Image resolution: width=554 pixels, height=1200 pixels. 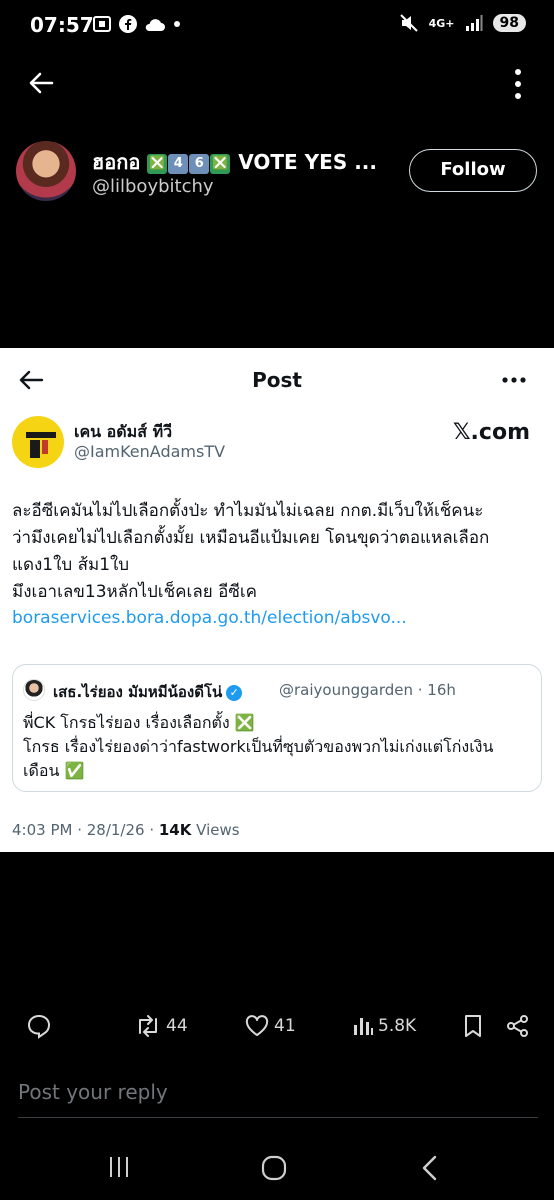 I want to click on reply-button, so click(x=39, y=1026).